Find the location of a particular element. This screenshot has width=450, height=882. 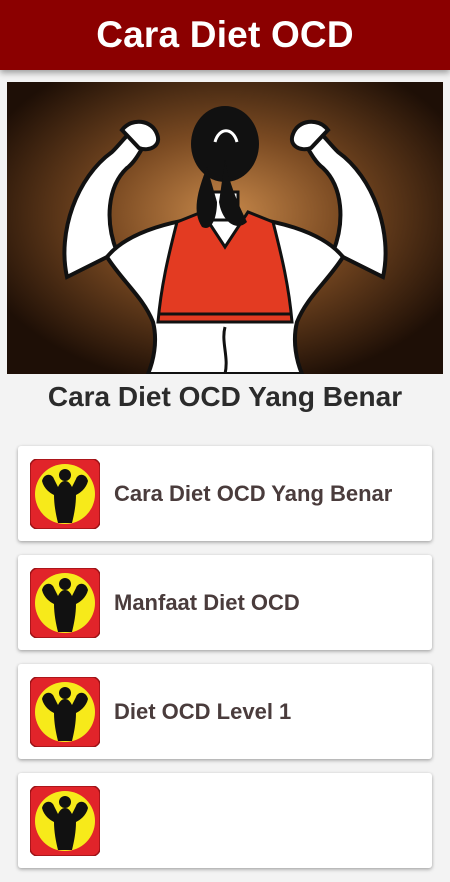

app-bar: Cara Diet OCD is located at coordinates (225, 35).